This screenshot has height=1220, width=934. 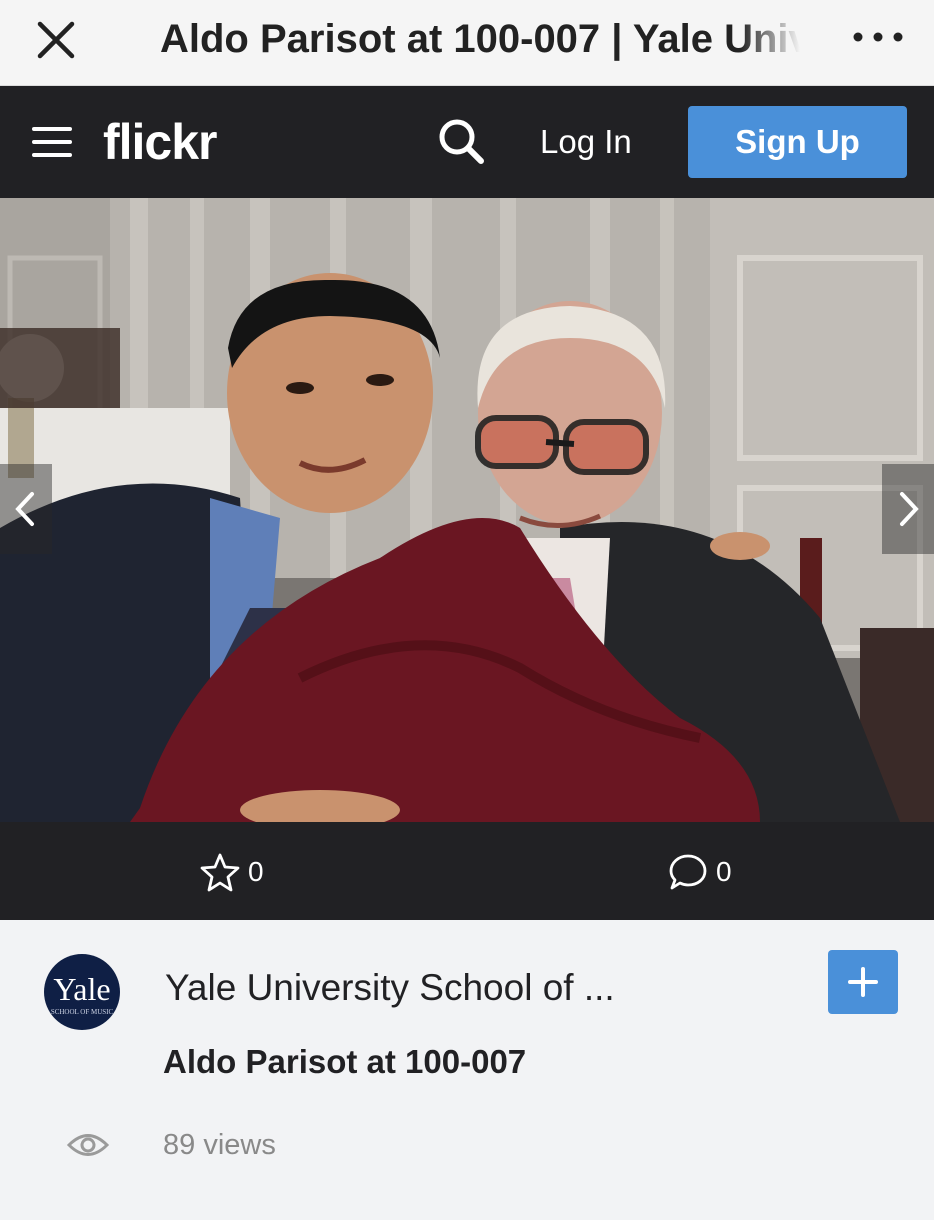 I want to click on comments-count: 0, so click(x=724, y=871).